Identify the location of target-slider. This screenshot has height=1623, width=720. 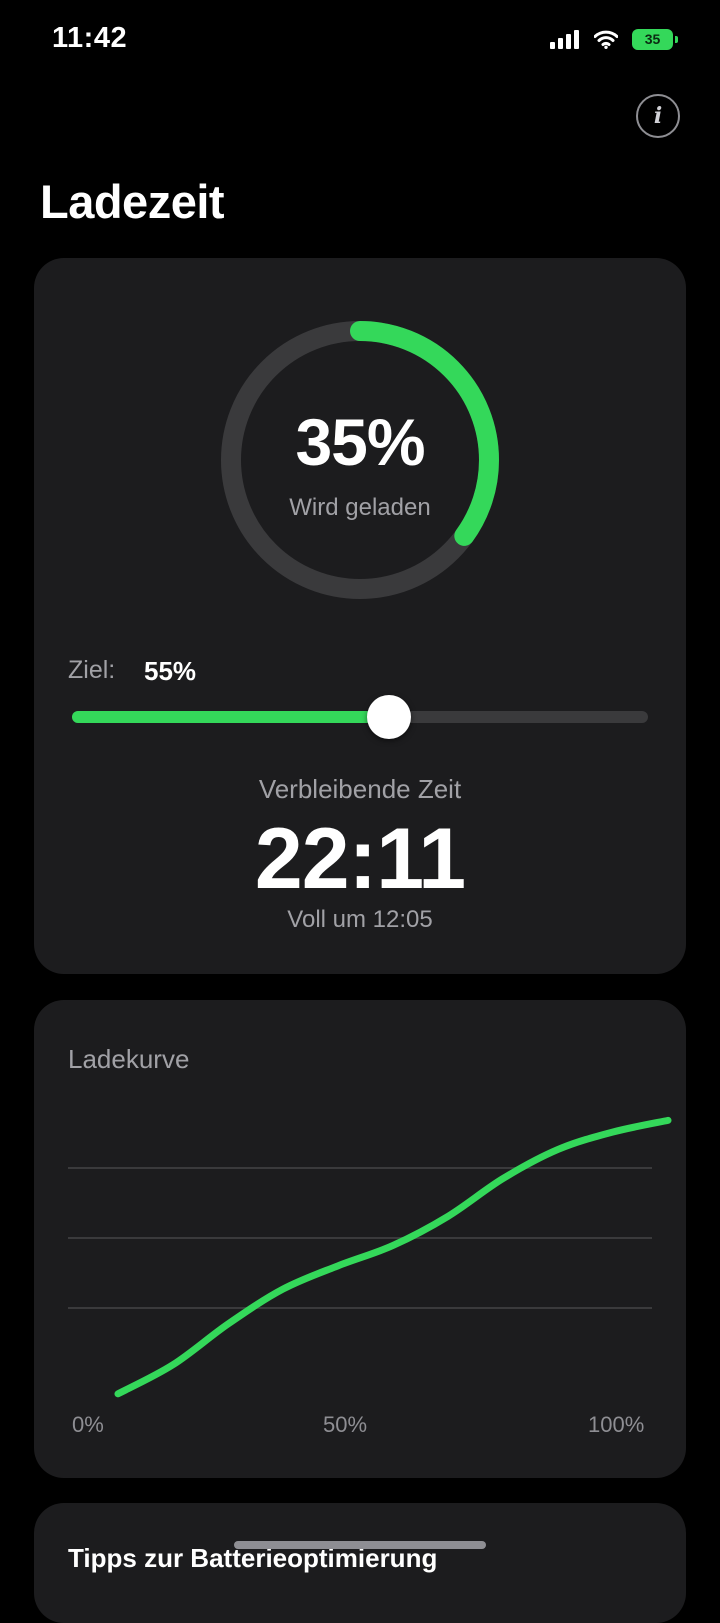
(360, 717).